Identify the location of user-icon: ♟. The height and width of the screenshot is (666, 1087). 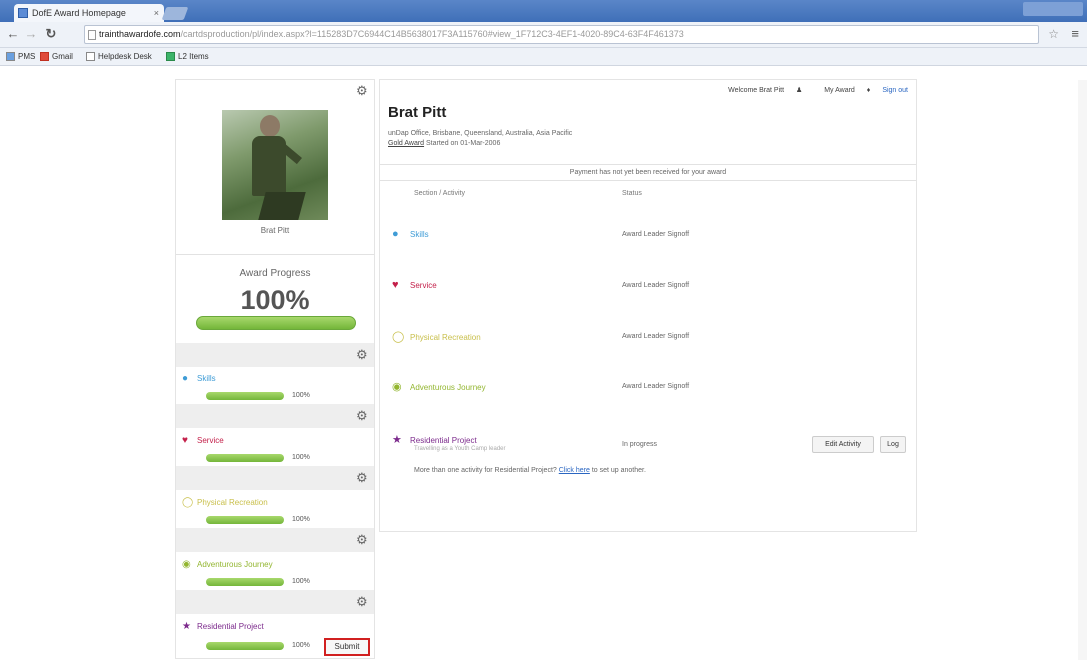
(799, 90).